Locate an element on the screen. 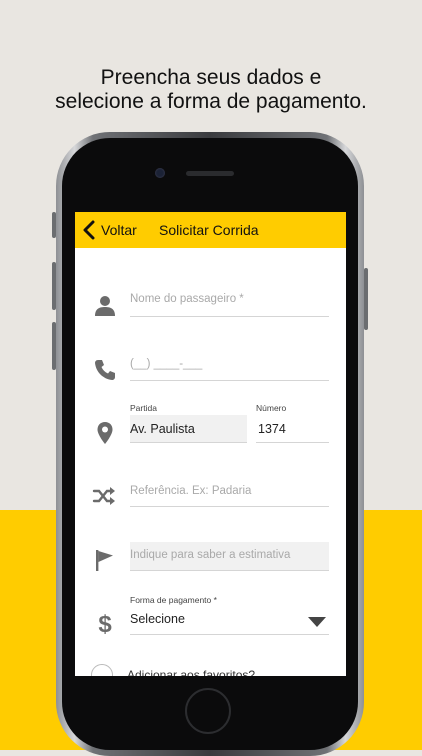 This screenshot has height=756, width=422. passenger-name-input: Nome do passageiro * is located at coordinates (229, 304).